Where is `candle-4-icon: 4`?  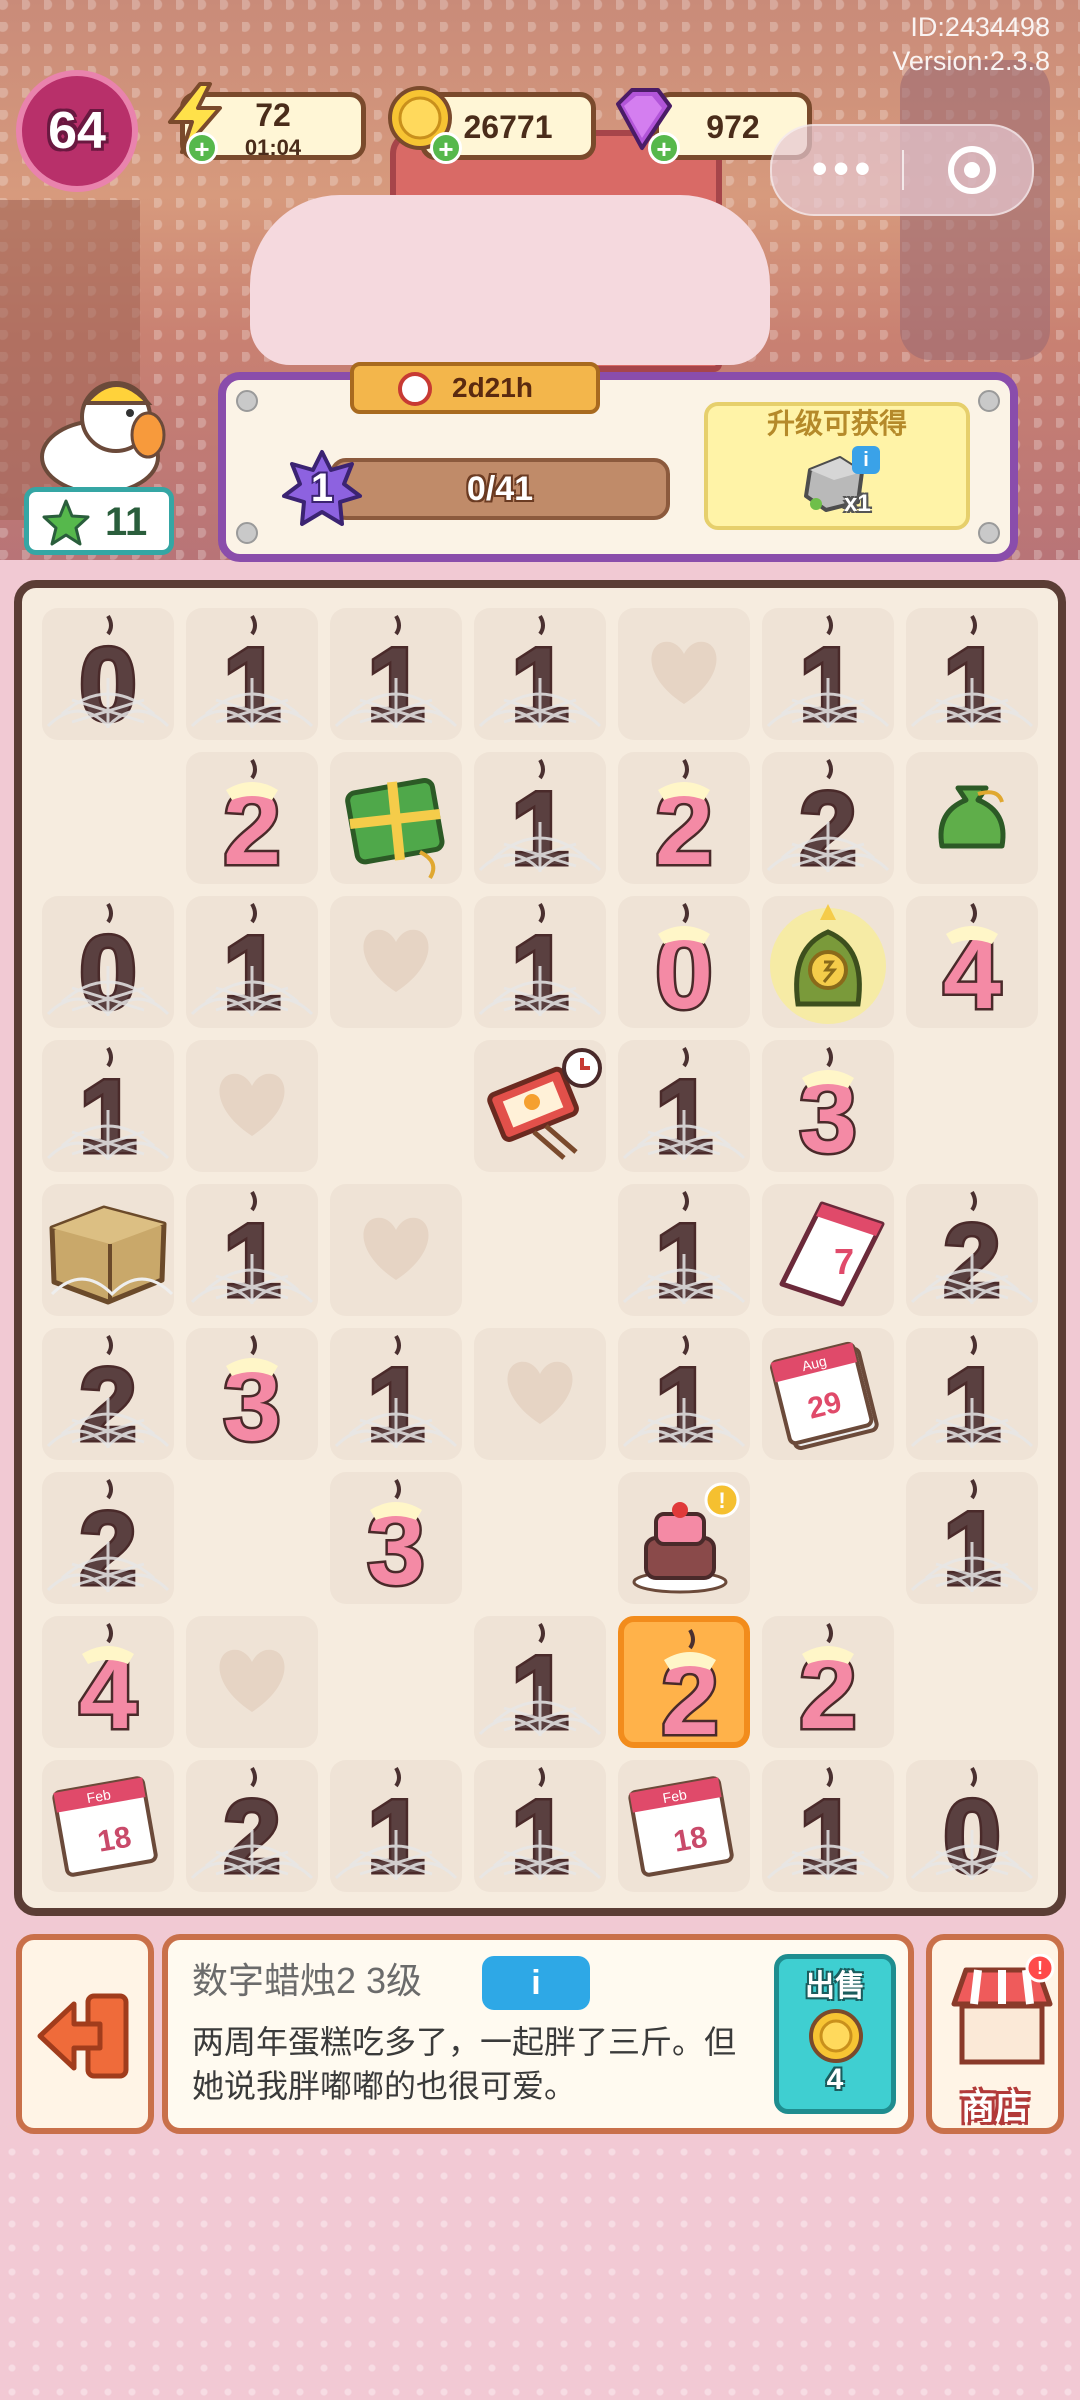
candle-4-icon: 4 is located at coordinates (972, 965).